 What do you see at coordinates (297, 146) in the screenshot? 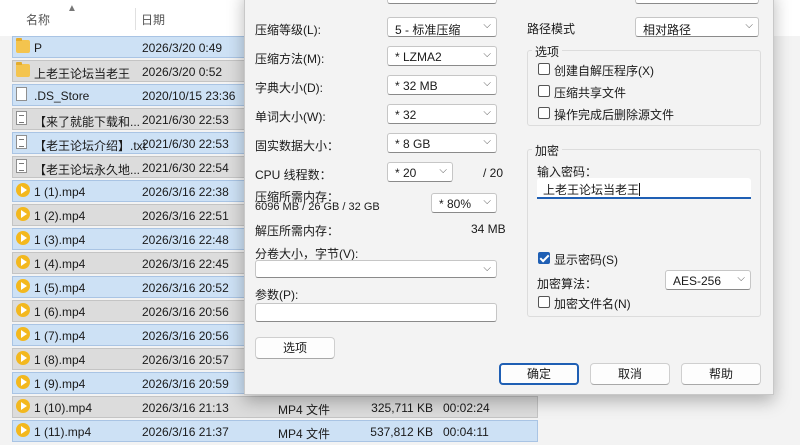
I see `solid-block-size-label: 固实数据大小：` at bounding box center [297, 146].